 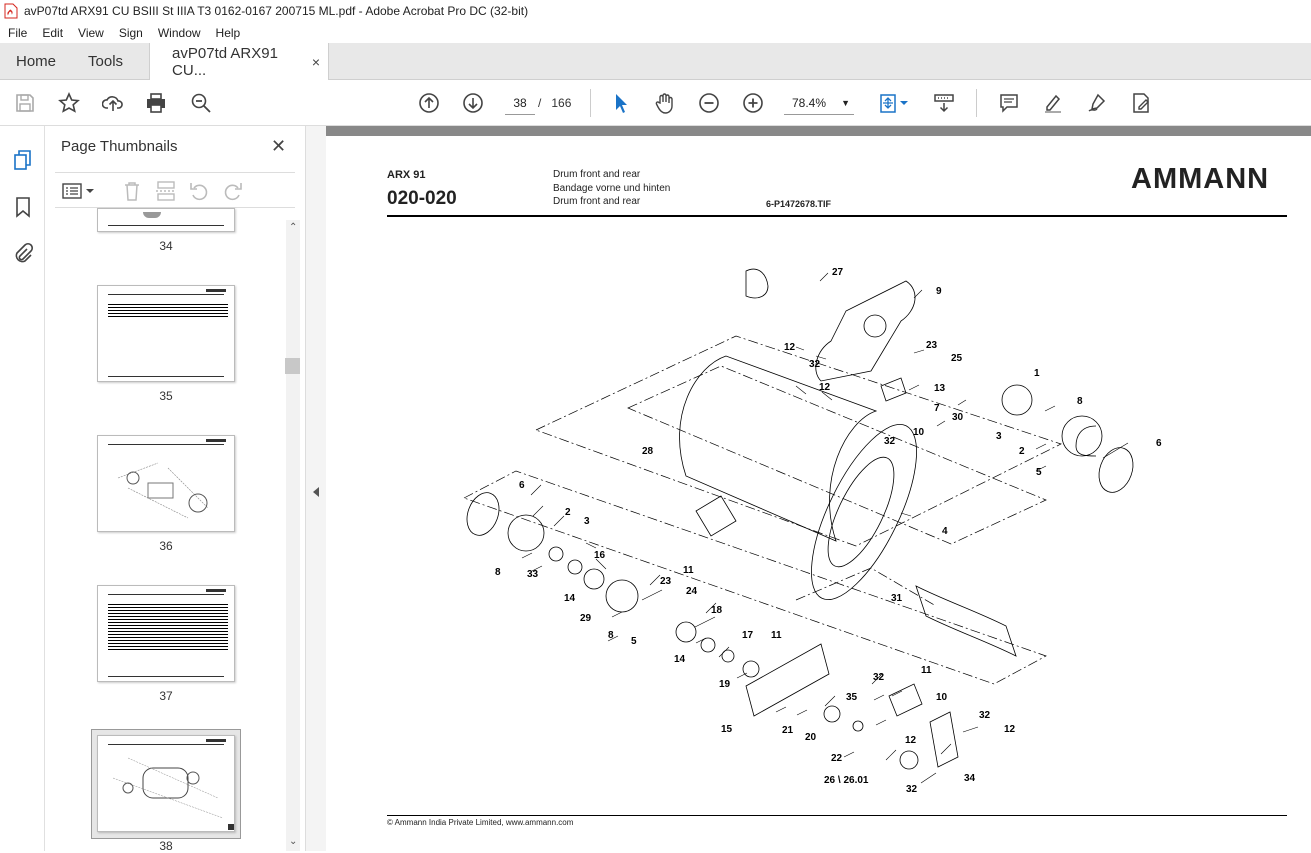 What do you see at coordinates (179, 33) in the screenshot?
I see `menu-window: Window` at bounding box center [179, 33].